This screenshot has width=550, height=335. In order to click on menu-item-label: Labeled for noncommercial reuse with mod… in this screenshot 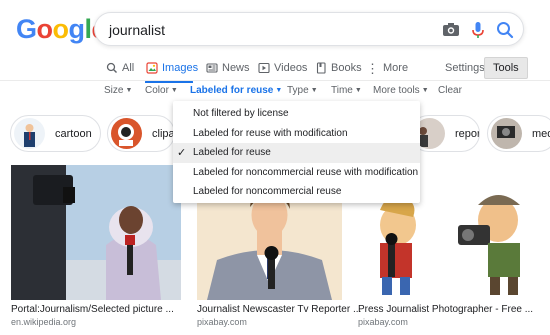, I will do `click(306, 172)`.